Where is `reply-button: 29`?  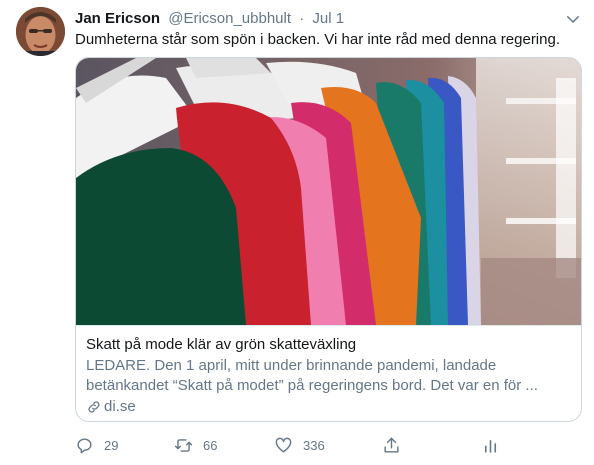
reply-button: 29 is located at coordinates (96, 445).